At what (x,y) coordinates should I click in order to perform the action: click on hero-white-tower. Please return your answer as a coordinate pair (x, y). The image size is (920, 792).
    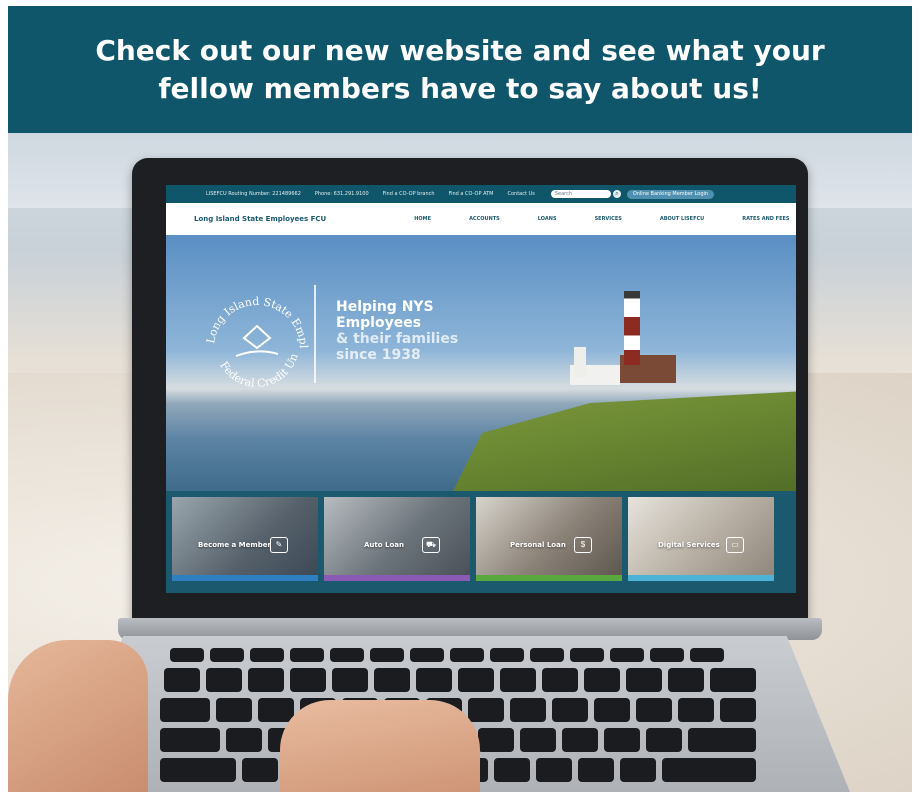
    Looking at the image, I should click on (580, 362).